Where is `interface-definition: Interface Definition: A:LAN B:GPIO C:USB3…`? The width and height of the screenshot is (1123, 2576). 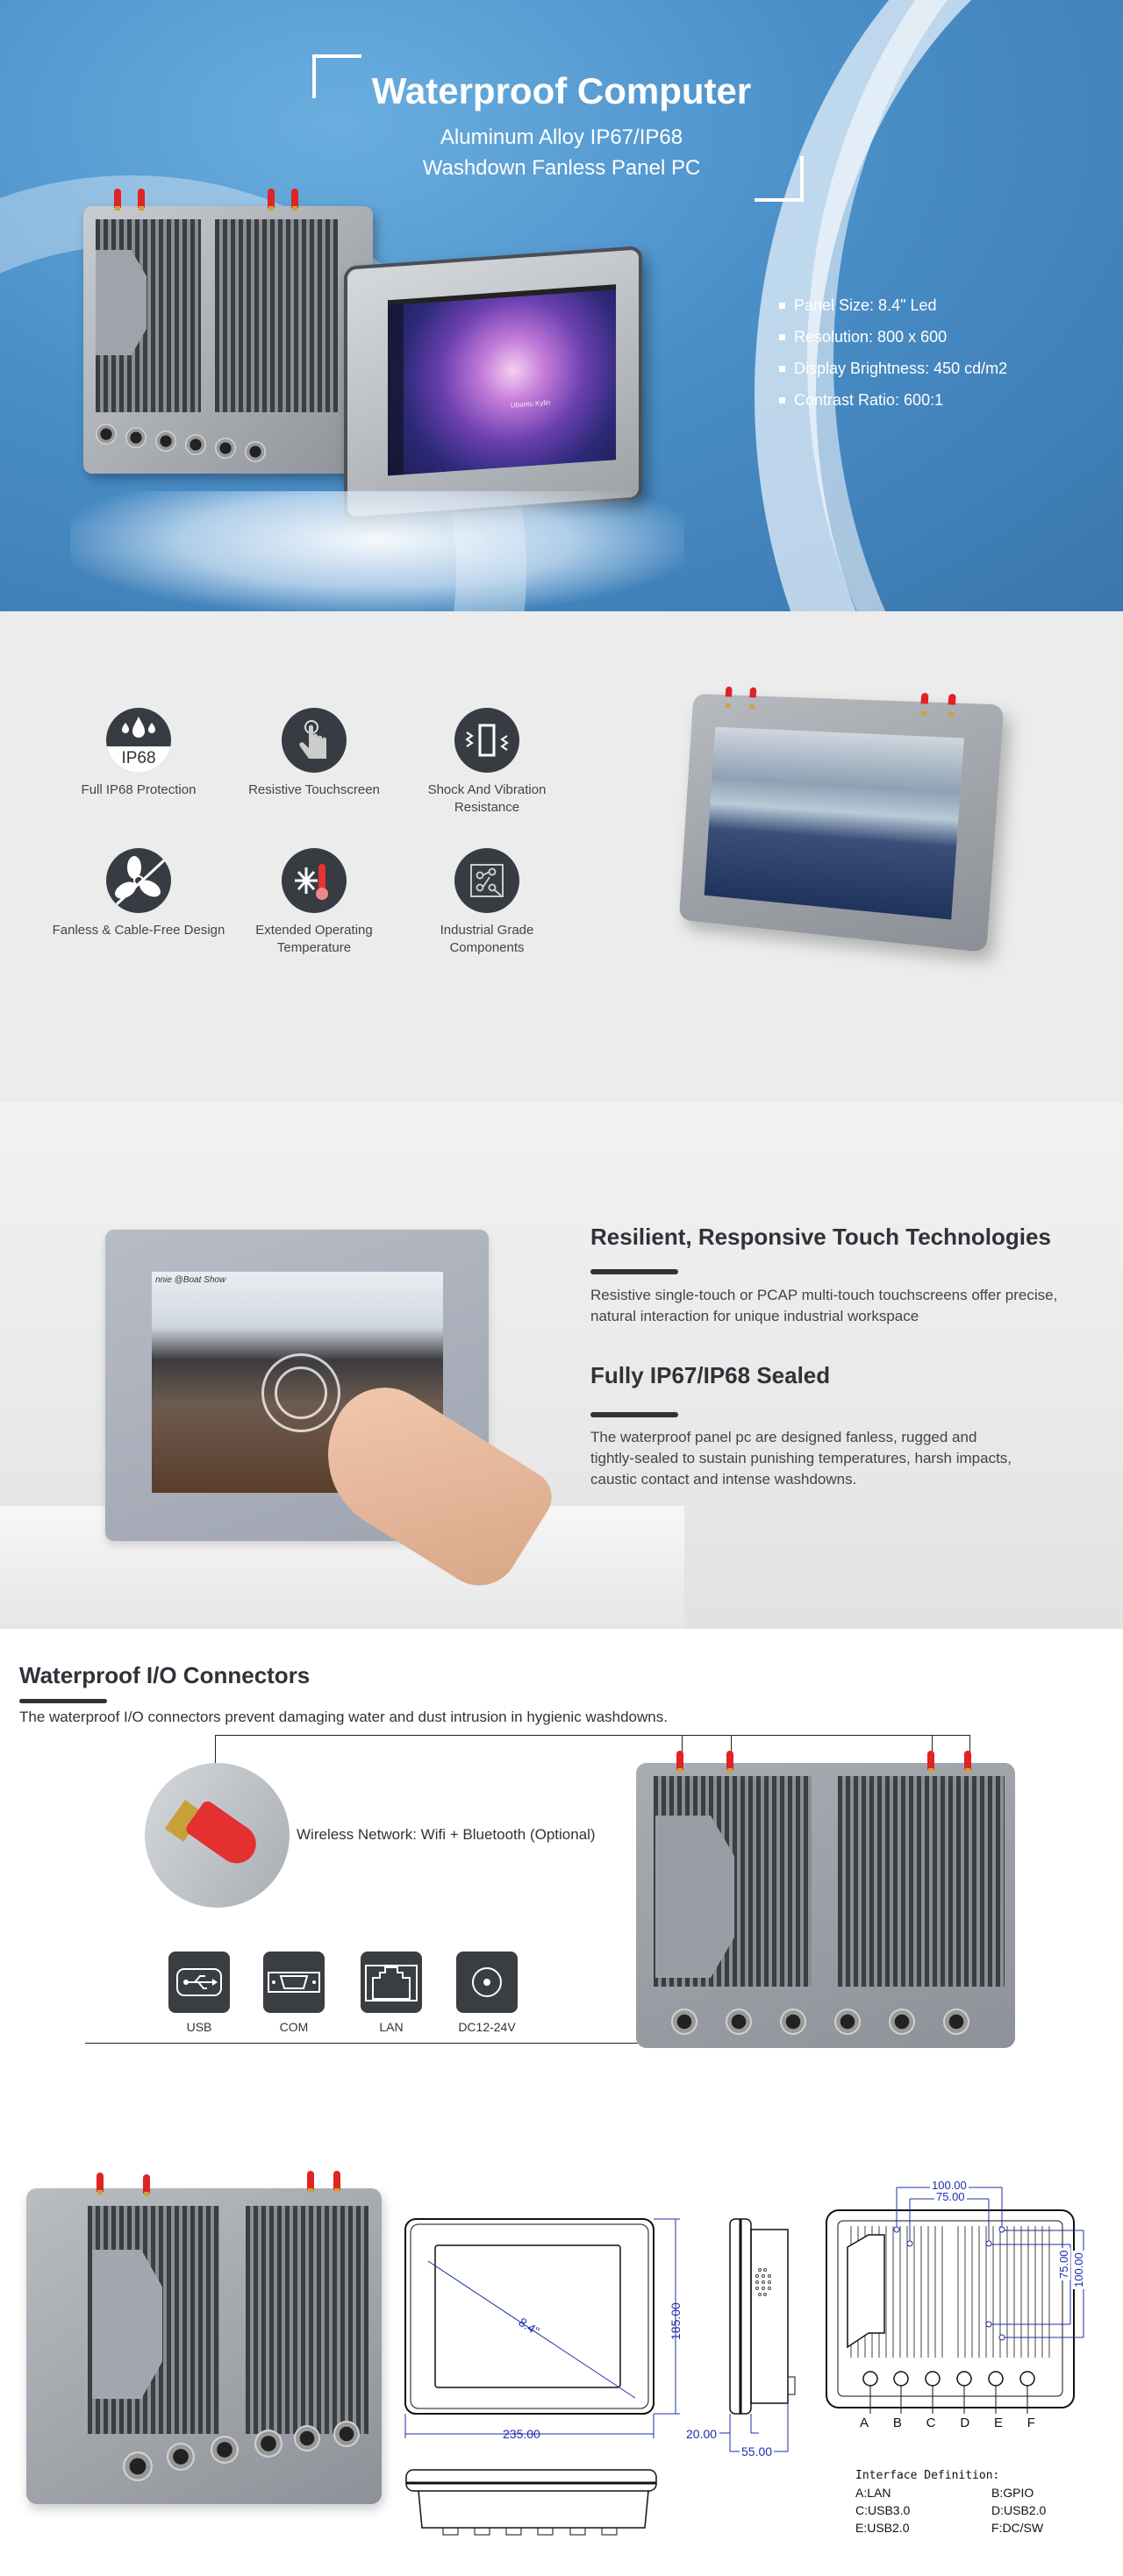 interface-definition: Interface Definition: A:LAN B:GPIO C:USB3… is located at coordinates (954, 2502).